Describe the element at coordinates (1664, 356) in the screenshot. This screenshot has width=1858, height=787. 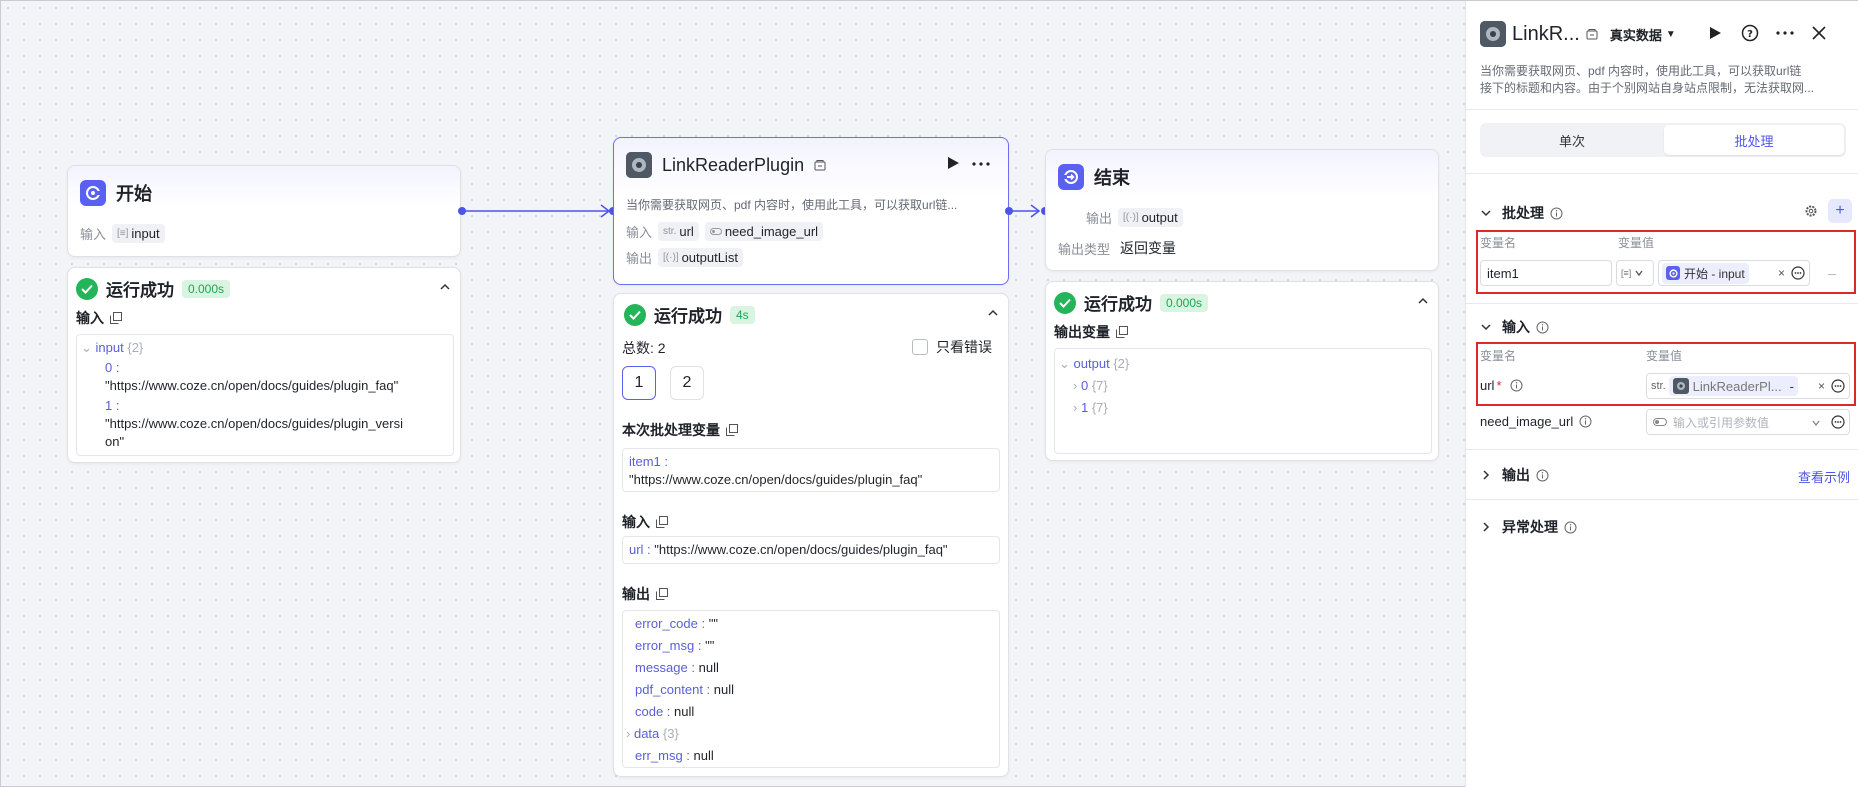
I see `input-var-value-header: 变量值` at that location.